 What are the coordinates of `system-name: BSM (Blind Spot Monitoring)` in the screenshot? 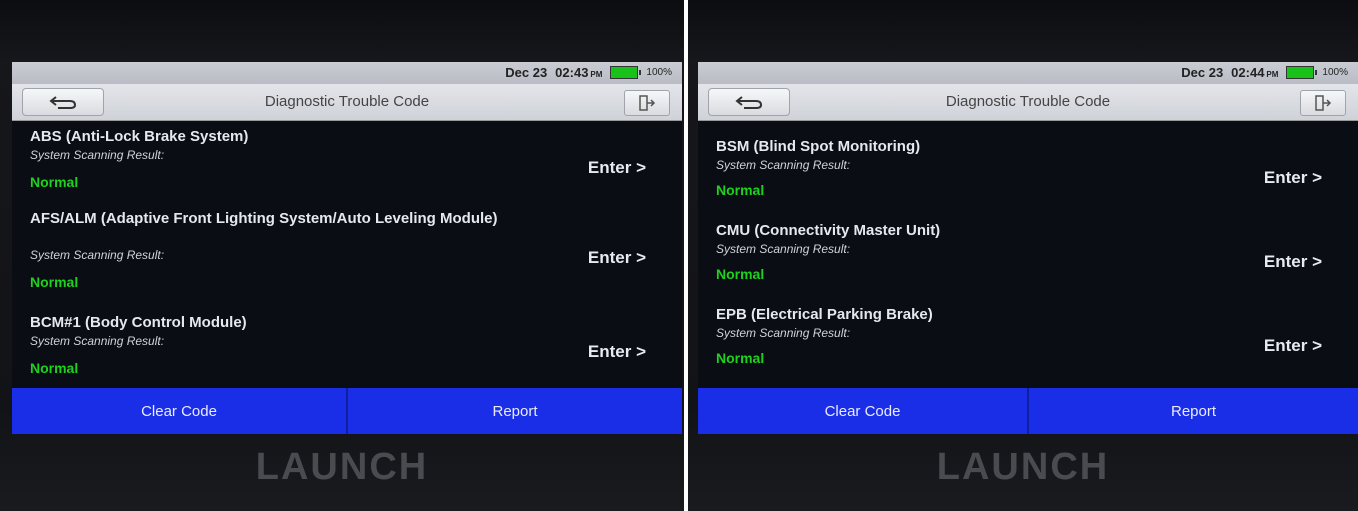 It's located at (818, 146).